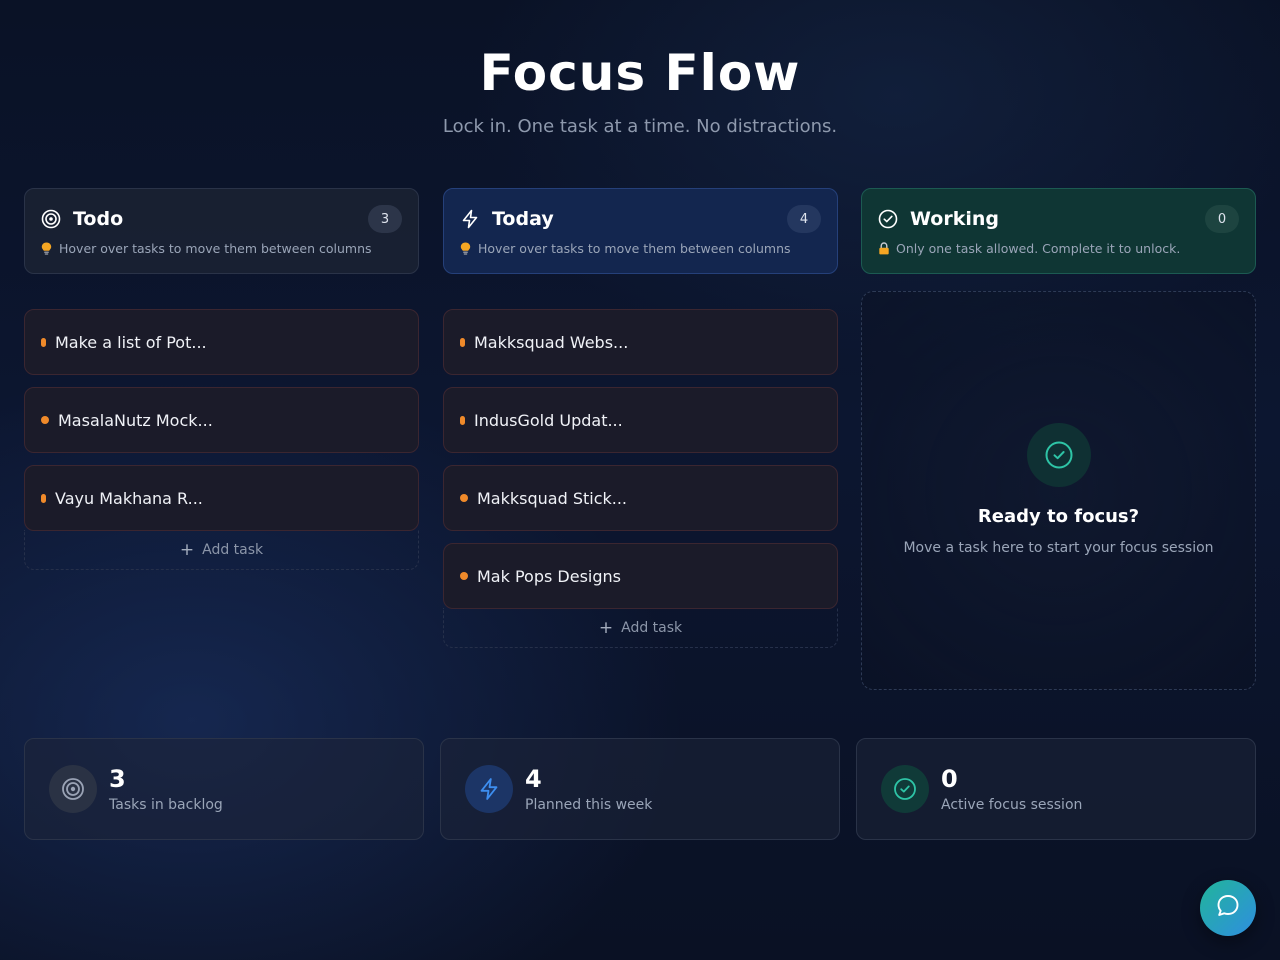 This screenshot has height=960, width=1280. What do you see at coordinates (224, 789) in the screenshot?
I see `stat-card-backlog: 3 Tasks in backlog` at bounding box center [224, 789].